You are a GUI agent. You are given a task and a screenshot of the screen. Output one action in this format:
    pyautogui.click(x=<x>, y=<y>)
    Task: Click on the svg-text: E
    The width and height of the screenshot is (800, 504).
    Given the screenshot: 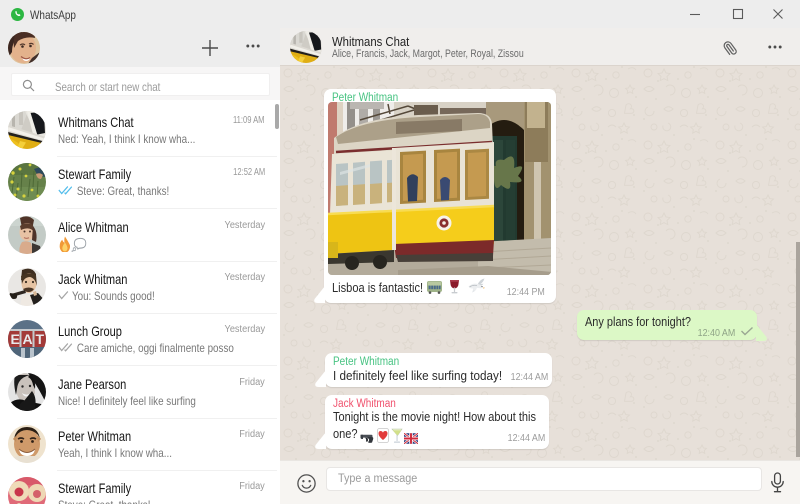 What is the action you would take?
    pyautogui.click(x=15, y=339)
    